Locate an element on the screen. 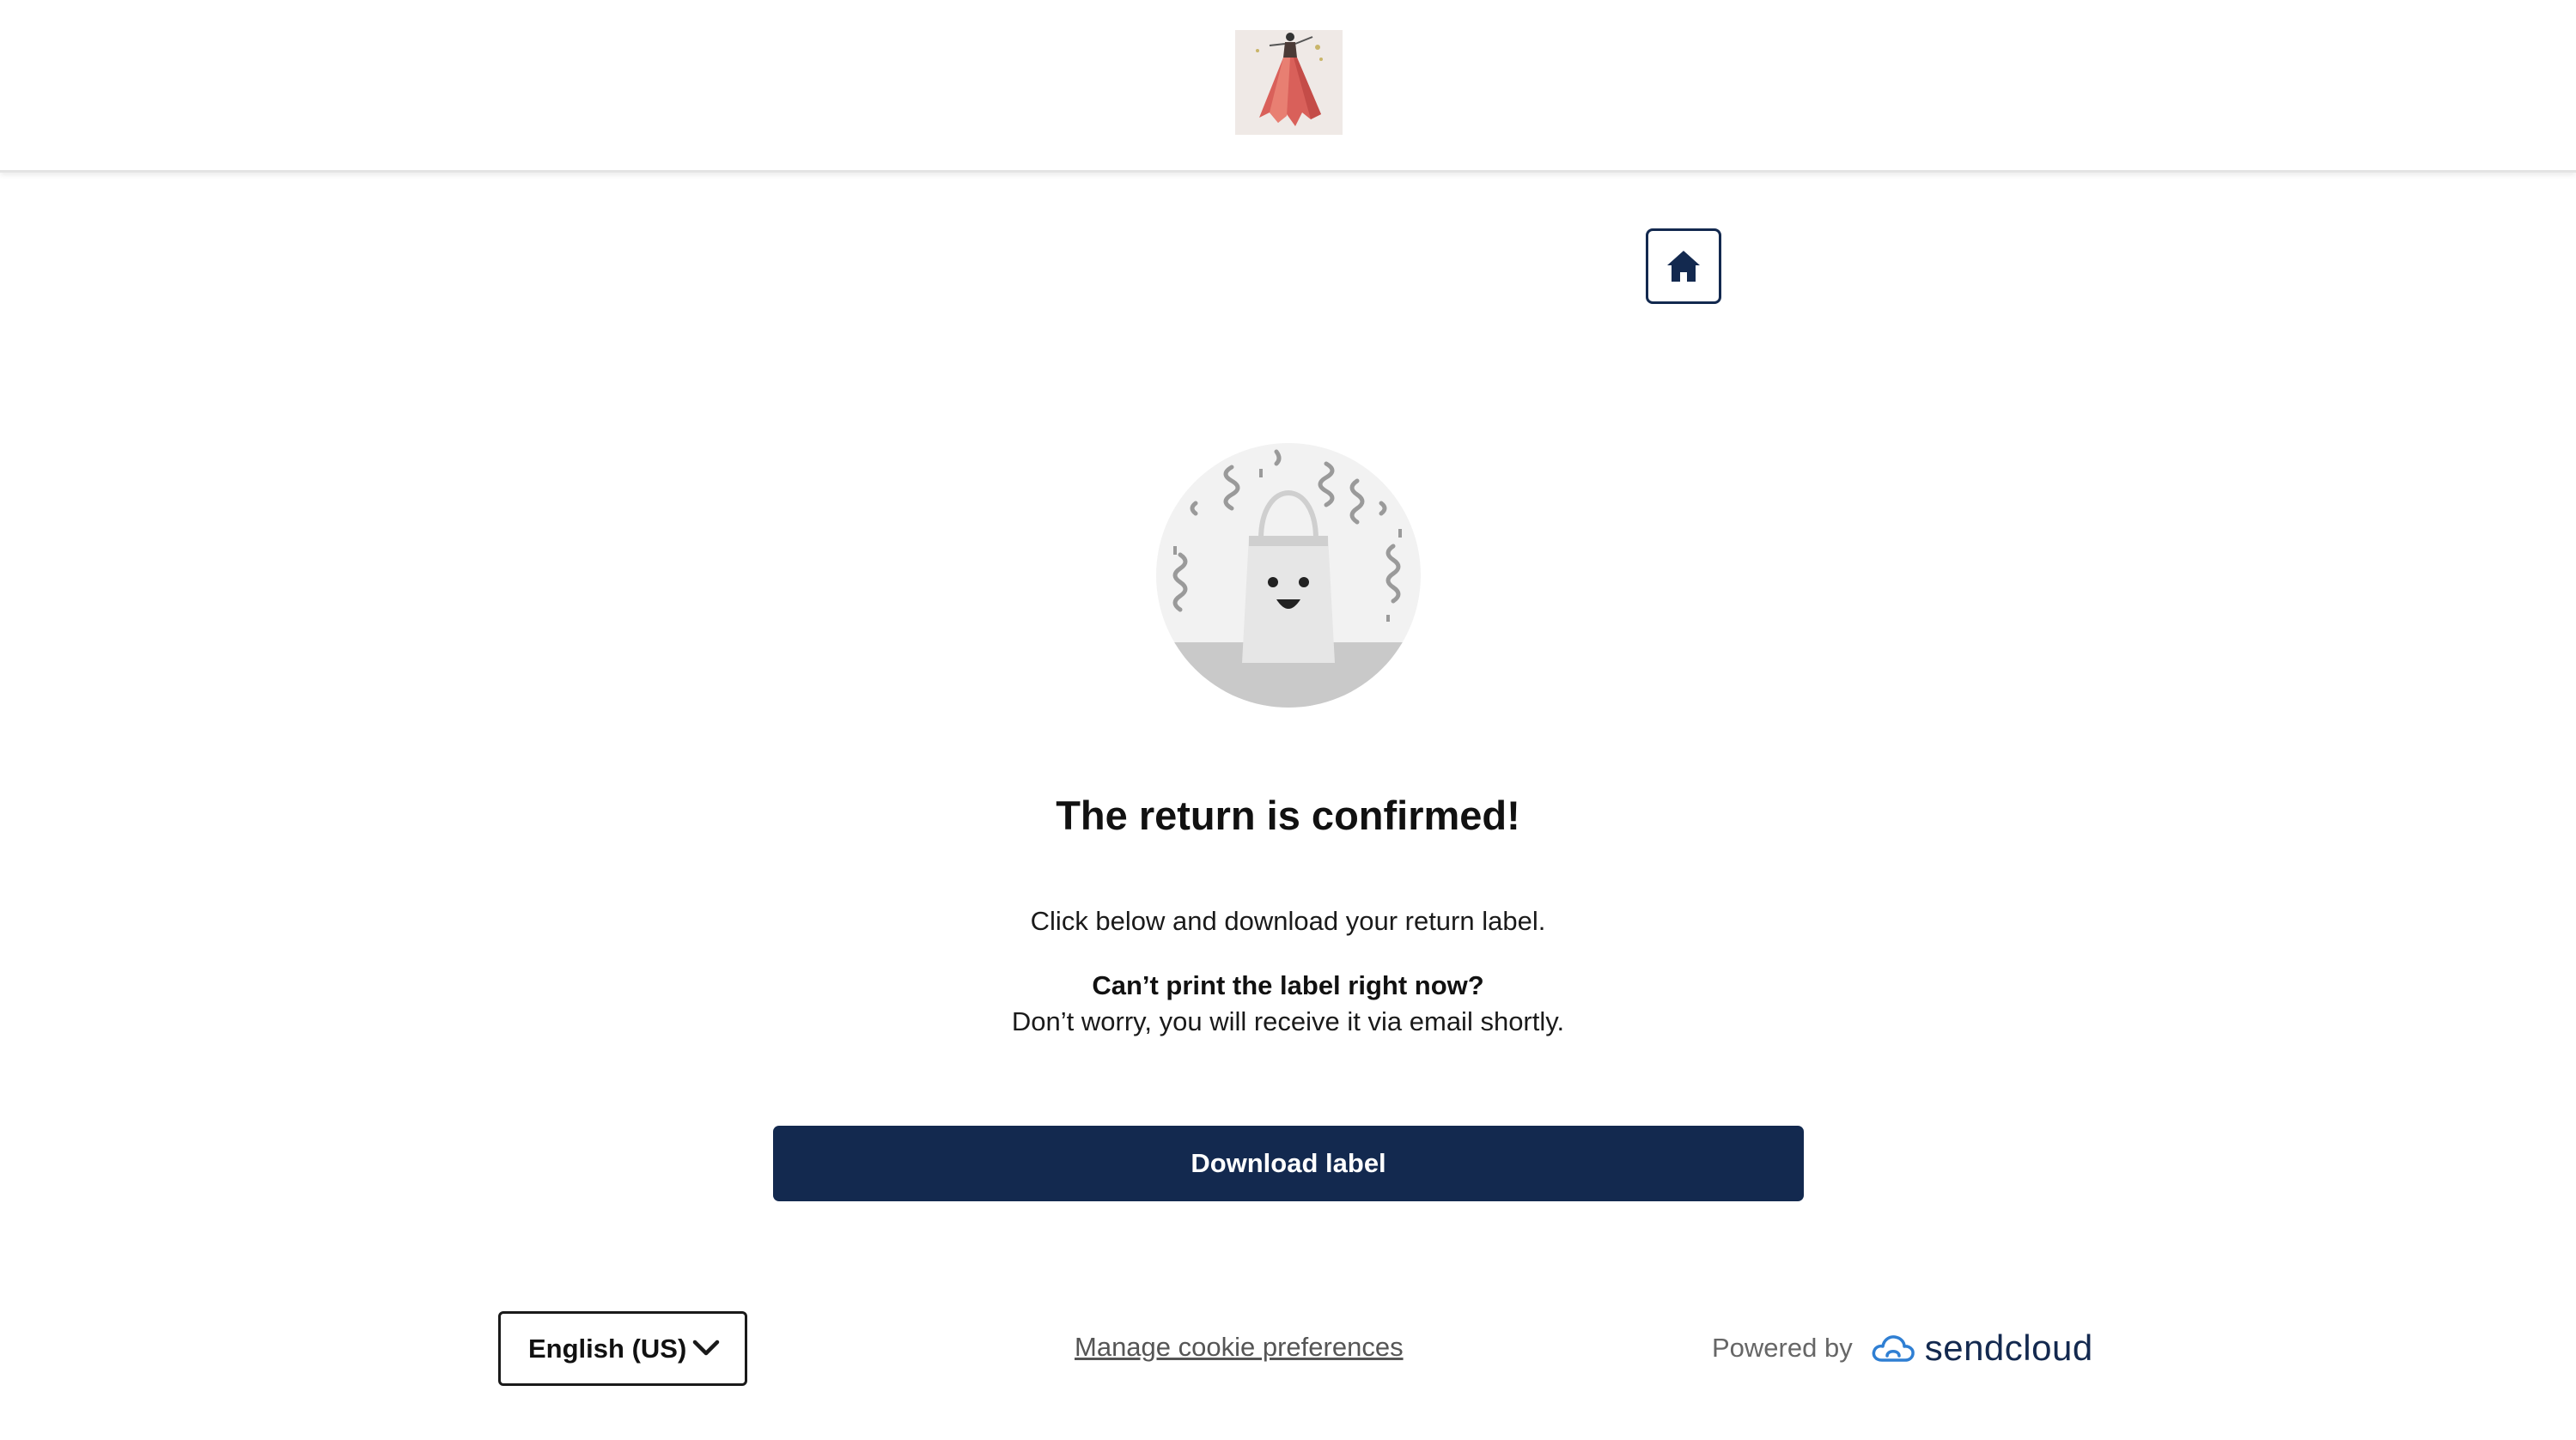 This screenshot has width=2576, height=1440. store-logo is located at coordinates (1289, 82).